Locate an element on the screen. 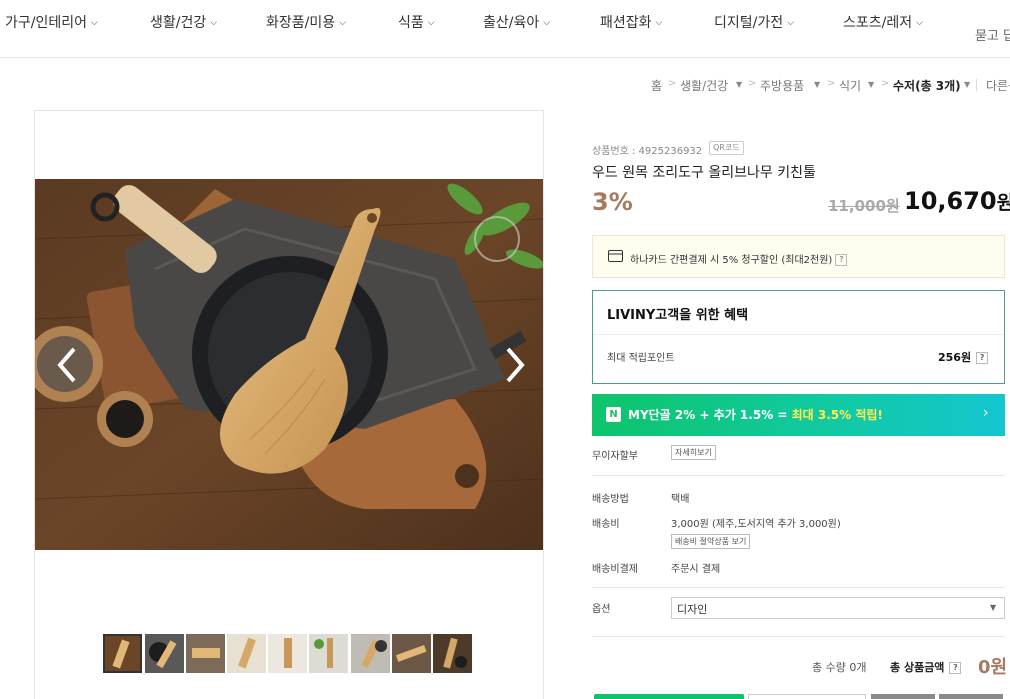  gallery-next-button is located at coordinates (515, 365).